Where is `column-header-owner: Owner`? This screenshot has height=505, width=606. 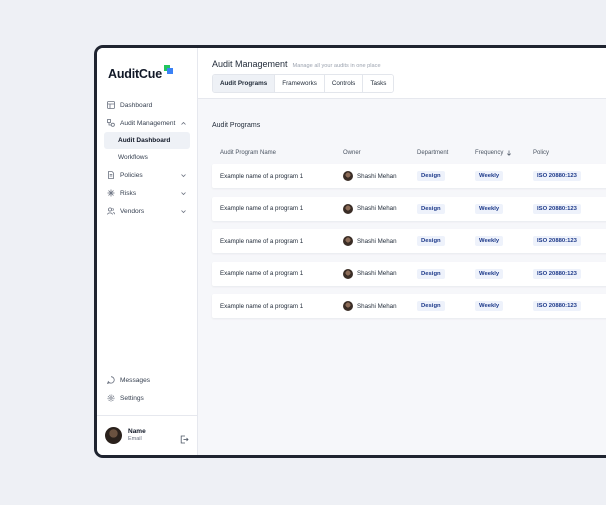 column-header-owner: Owner is located at coordinates (352, 153).